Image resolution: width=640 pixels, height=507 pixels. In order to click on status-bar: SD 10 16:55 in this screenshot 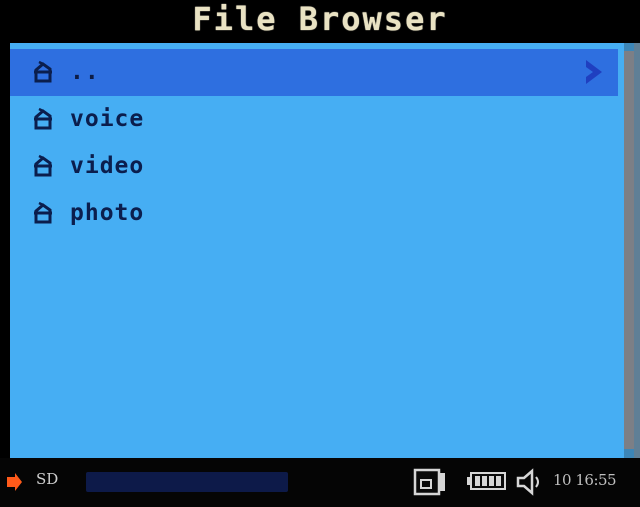, I will do `click(320, 482)`.